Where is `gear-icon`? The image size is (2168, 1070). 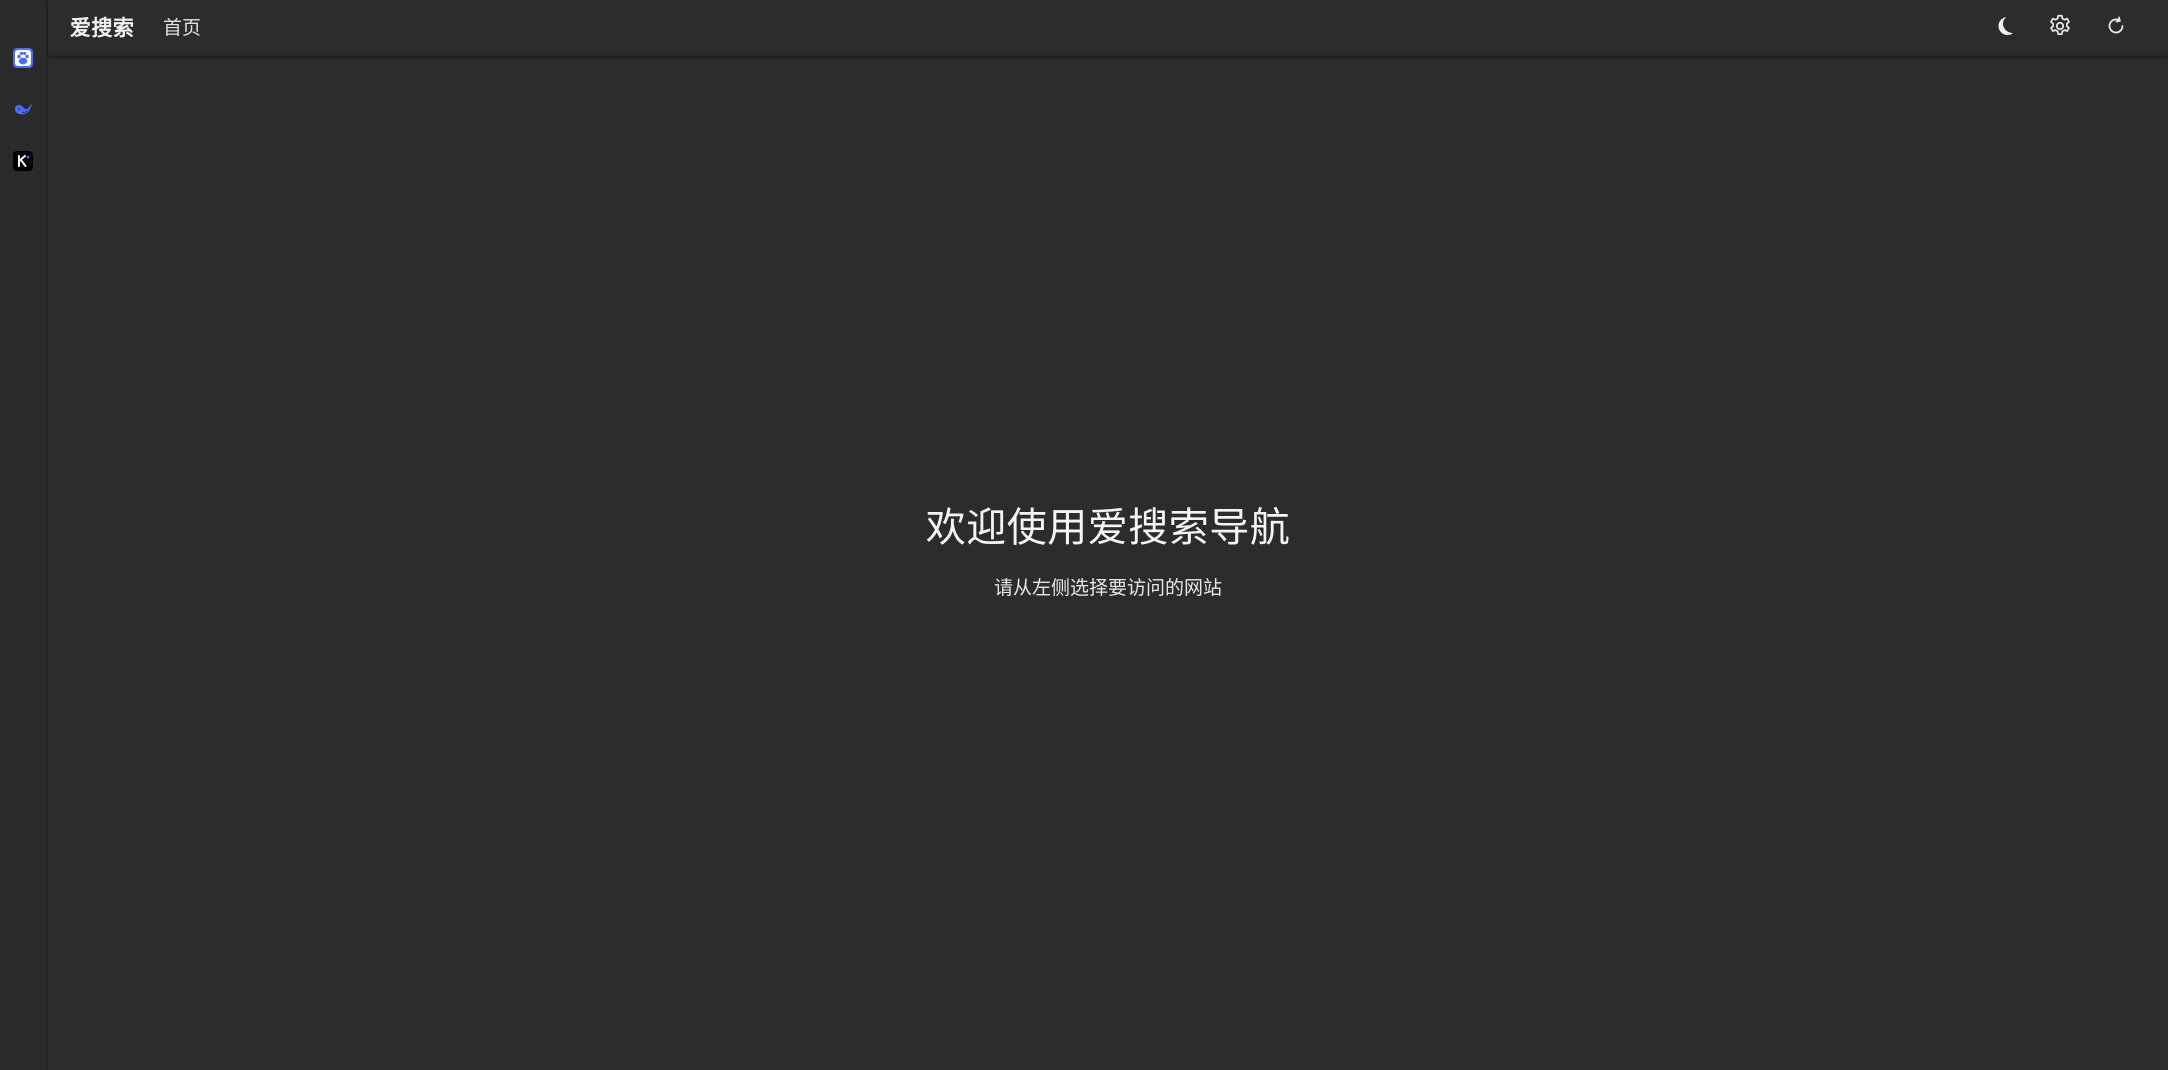
gear-icon is located at coordinates (2060, 28).